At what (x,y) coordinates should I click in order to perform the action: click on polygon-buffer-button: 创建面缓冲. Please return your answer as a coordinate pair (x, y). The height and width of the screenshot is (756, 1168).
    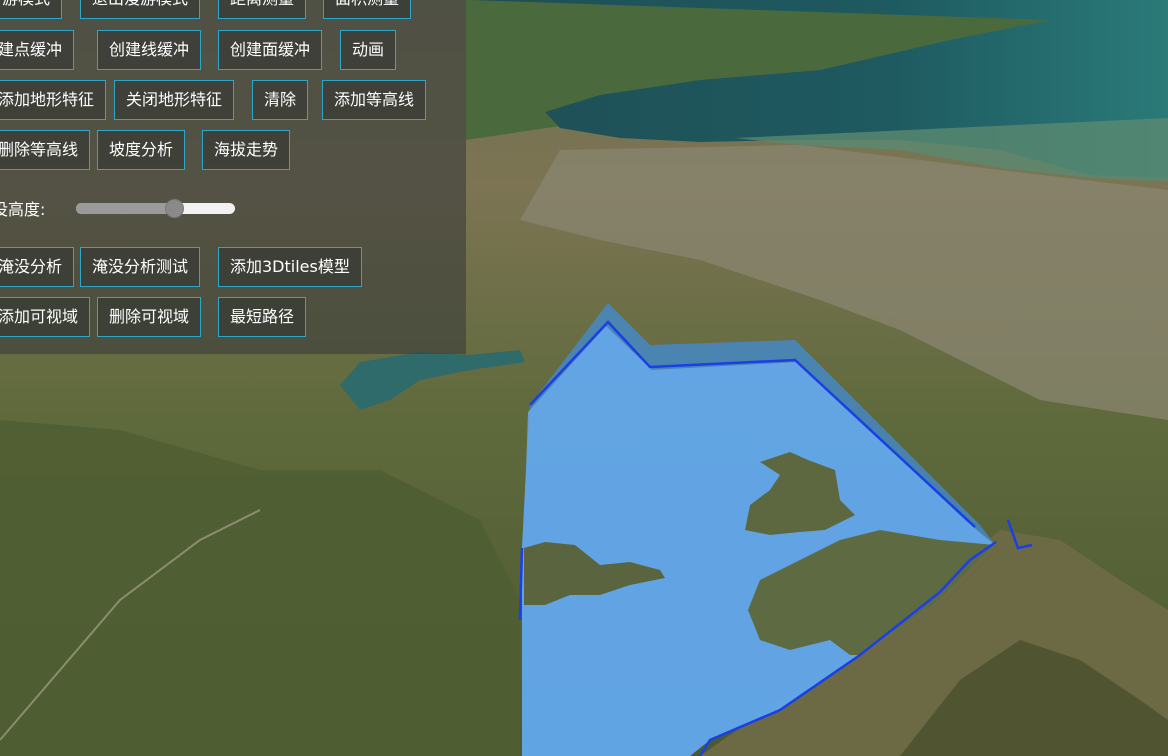
    Looking at the image, I should click on (270, 50).